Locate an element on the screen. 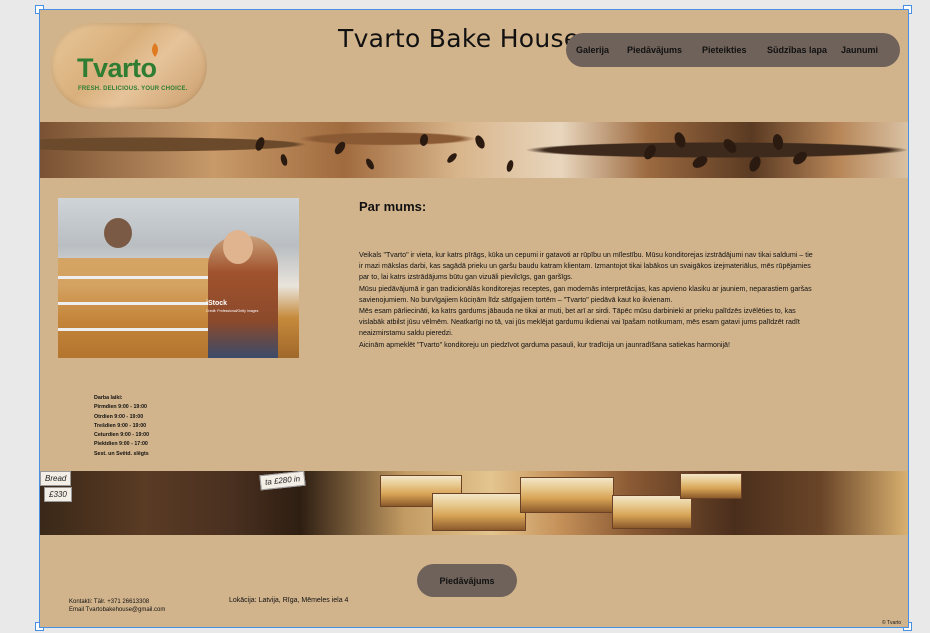  footer-location: Lokācija: Latvija, Rīga, Mēmeles iela 4 is located at coordinates (289, 600).